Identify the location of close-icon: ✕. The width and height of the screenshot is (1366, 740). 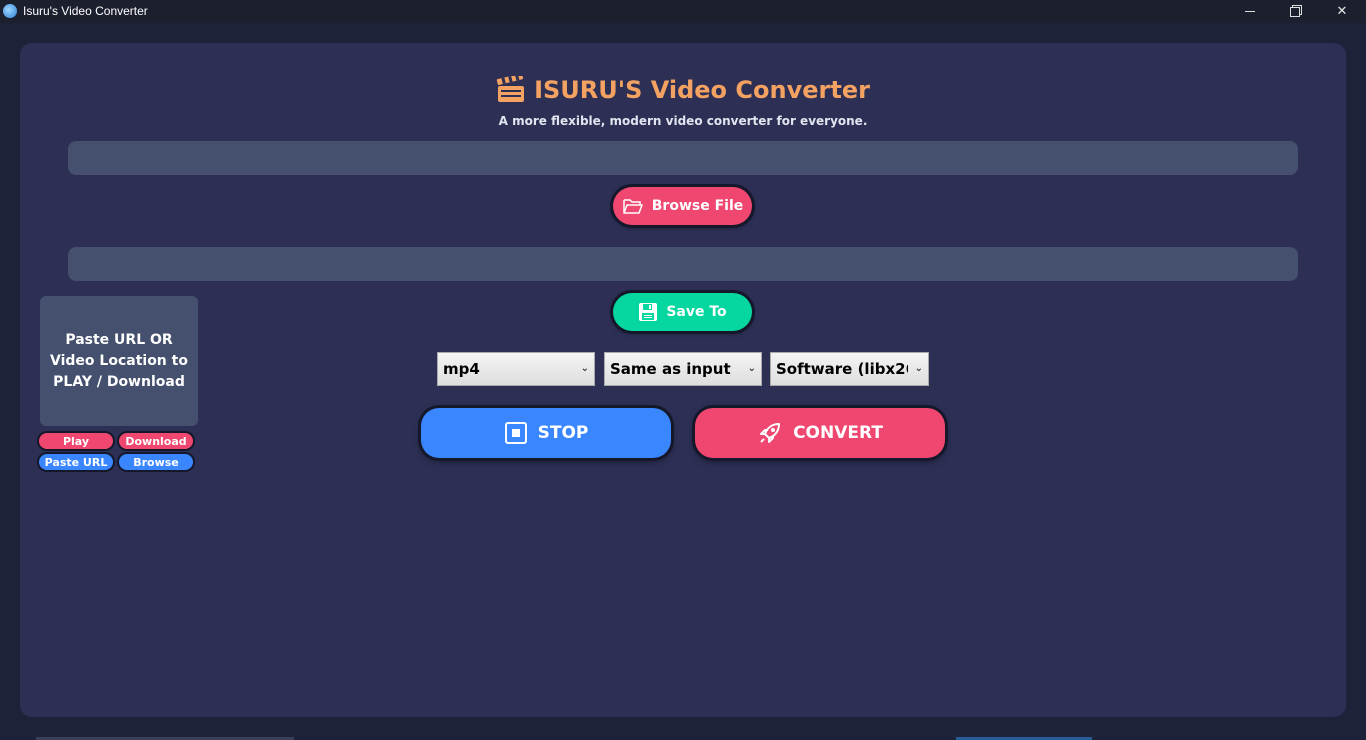
(1342, 11).